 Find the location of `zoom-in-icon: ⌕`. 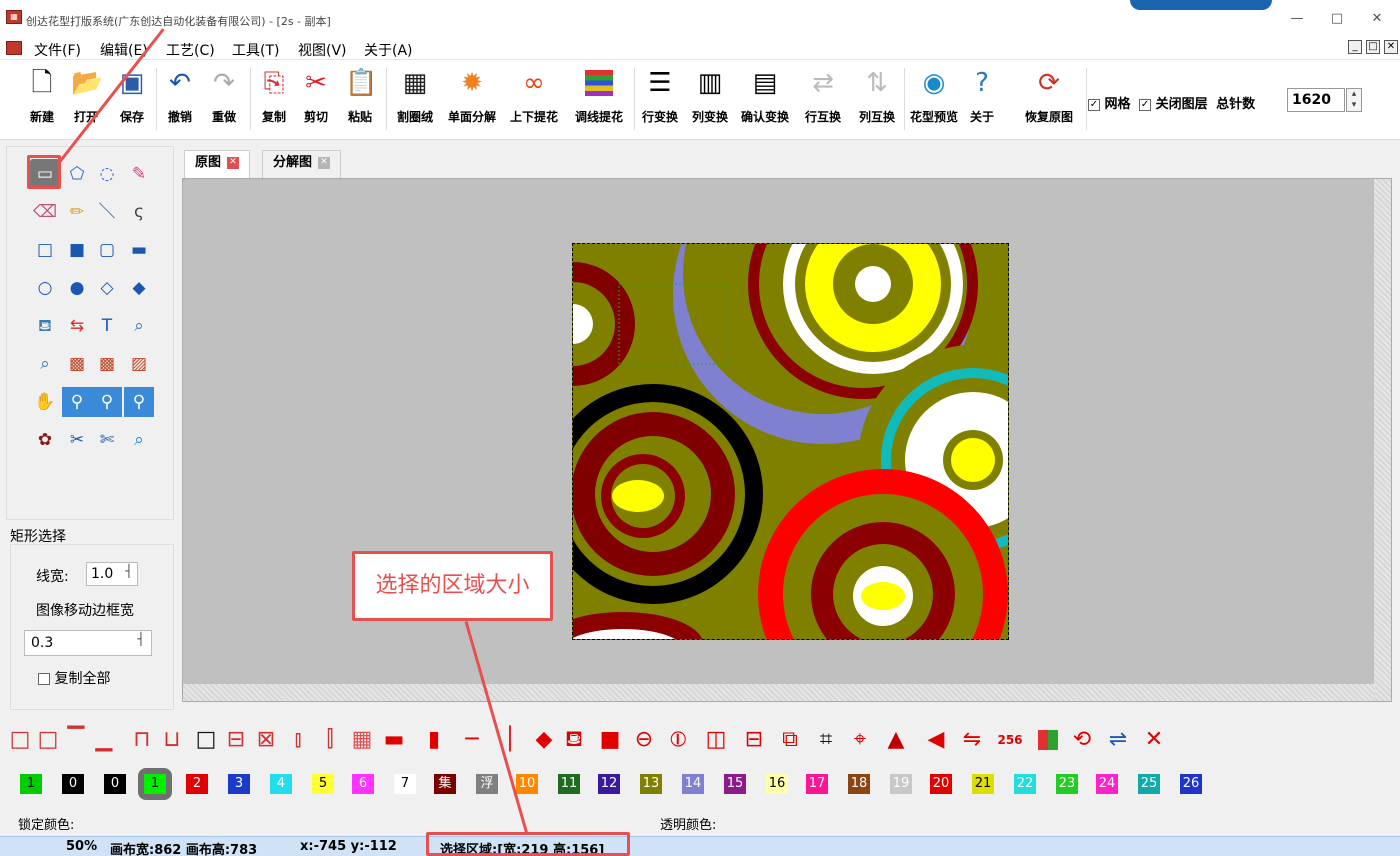

zoom-in-icon: ⌕ is located at coordinates (139, 326).